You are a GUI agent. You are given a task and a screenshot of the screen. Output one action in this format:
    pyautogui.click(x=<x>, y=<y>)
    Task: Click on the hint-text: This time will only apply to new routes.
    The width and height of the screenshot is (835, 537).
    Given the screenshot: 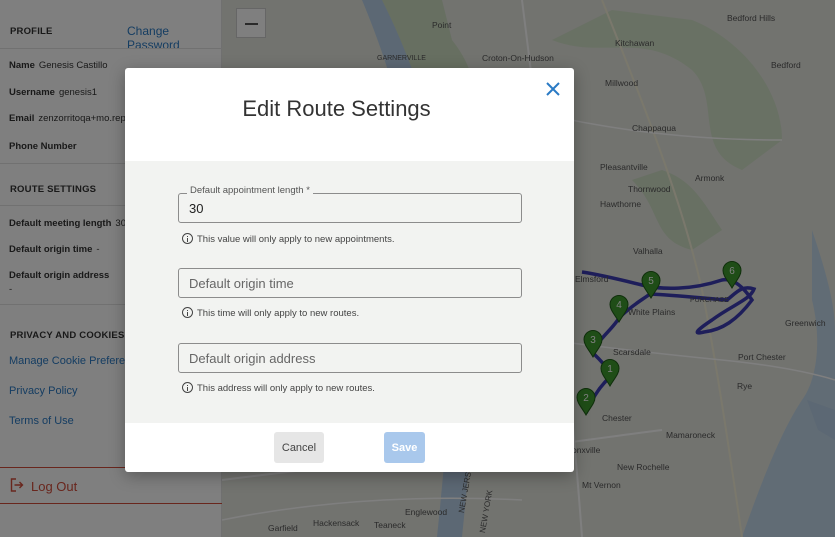 What is the action you would take?
    pyautogui.click(x=278, y=313)
    